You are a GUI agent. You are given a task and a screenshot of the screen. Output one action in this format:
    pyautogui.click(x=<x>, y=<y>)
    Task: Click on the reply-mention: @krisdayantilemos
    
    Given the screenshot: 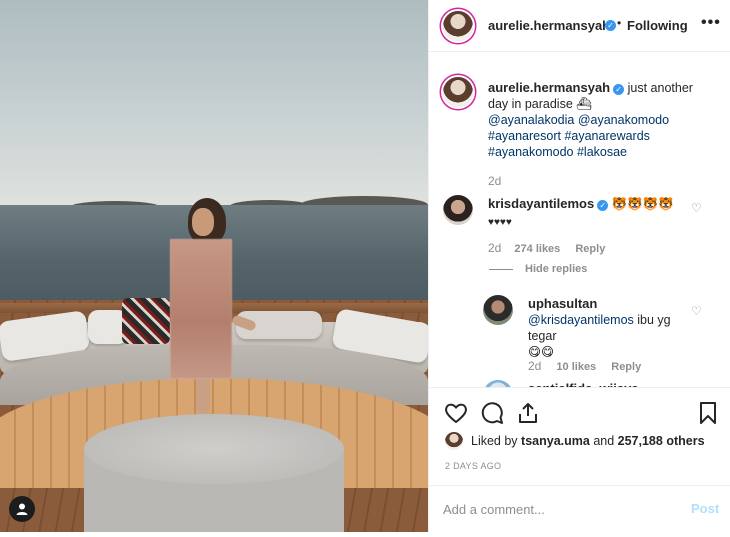 What is the action you would take?
    pyautogui.click(x=581, y=320)
    